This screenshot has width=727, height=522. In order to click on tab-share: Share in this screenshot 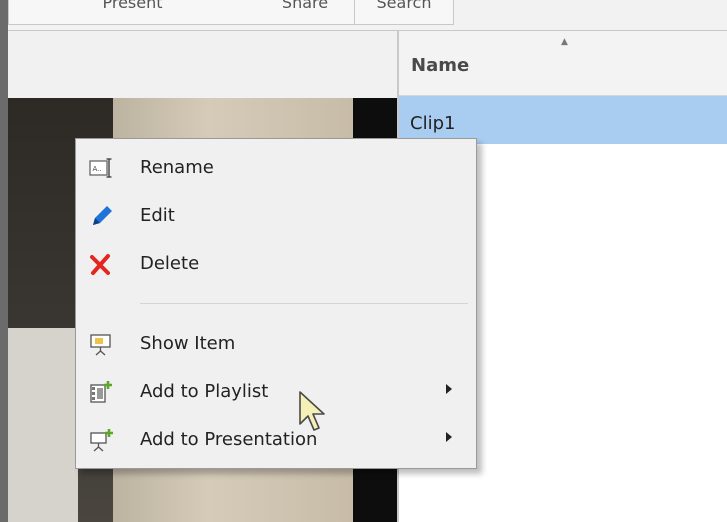, I will do `click(305, 12)`.